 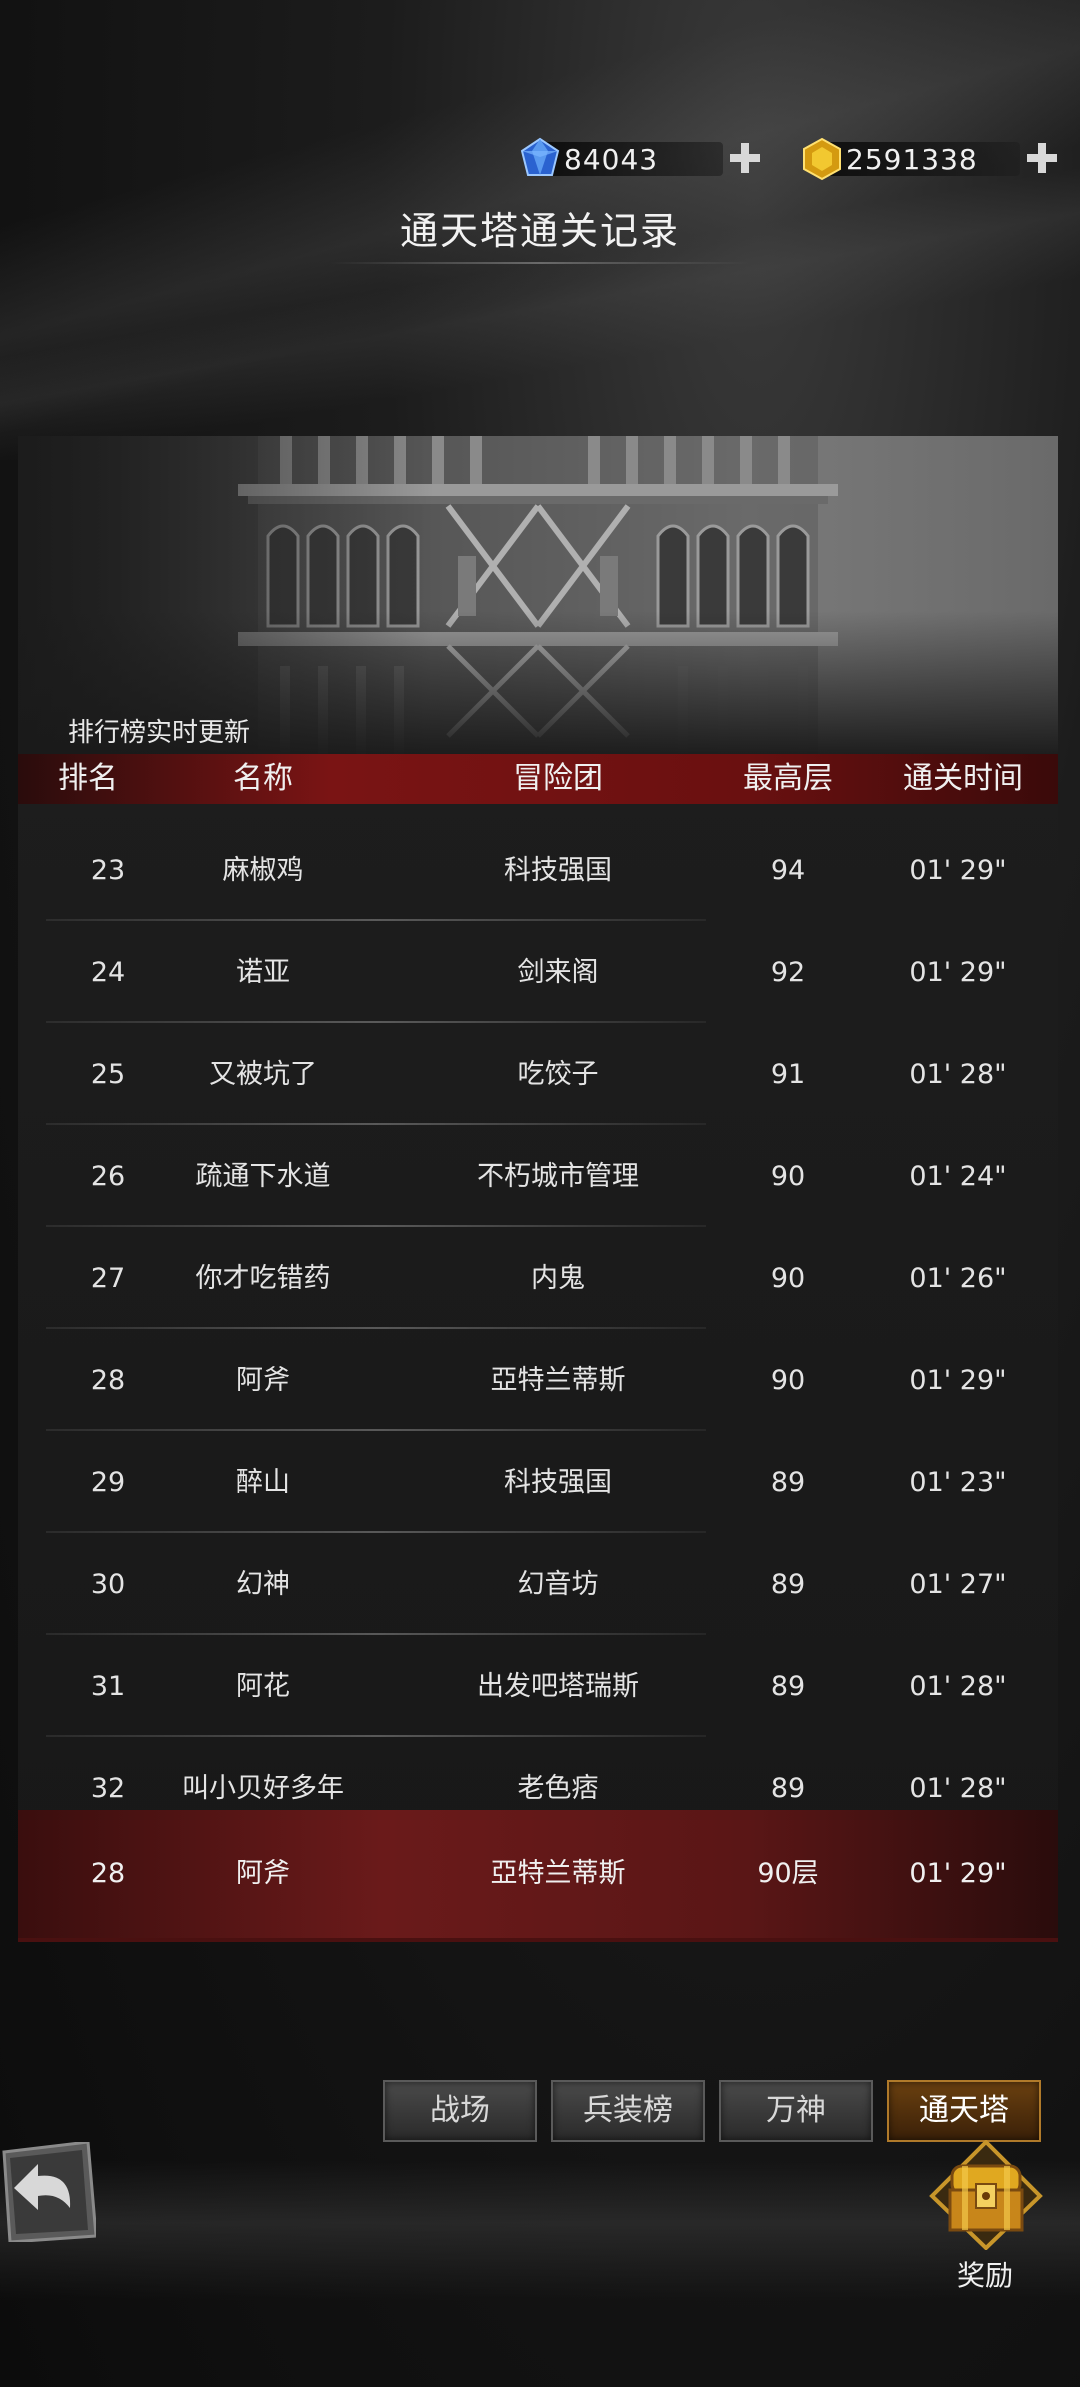 I want to click on row-time: 01' 24", so click(x=958, y=1176).